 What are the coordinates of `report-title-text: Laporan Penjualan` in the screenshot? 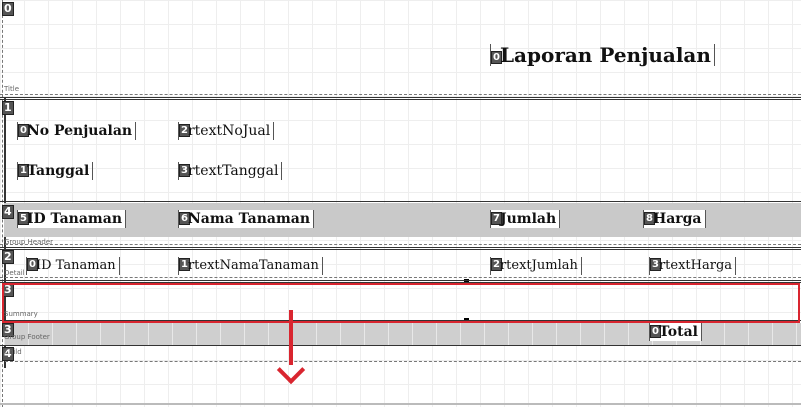 It's located at (605, 55).